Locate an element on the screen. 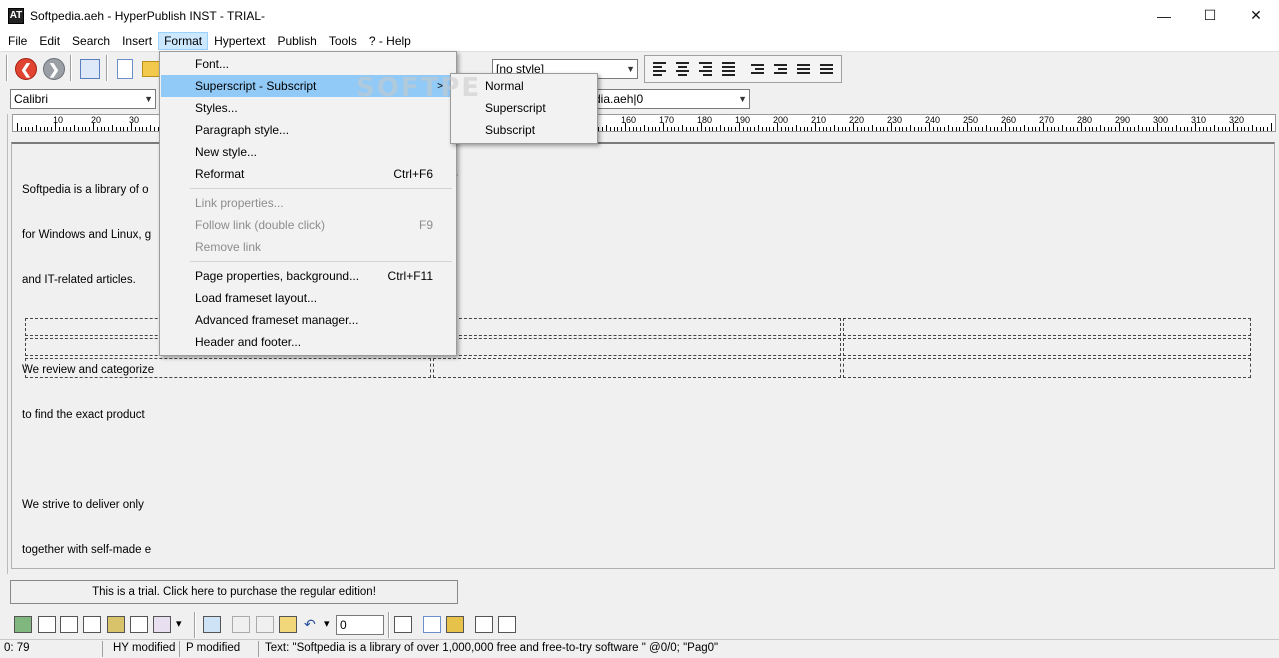  settings-icon is located at coordinates (507, 624).